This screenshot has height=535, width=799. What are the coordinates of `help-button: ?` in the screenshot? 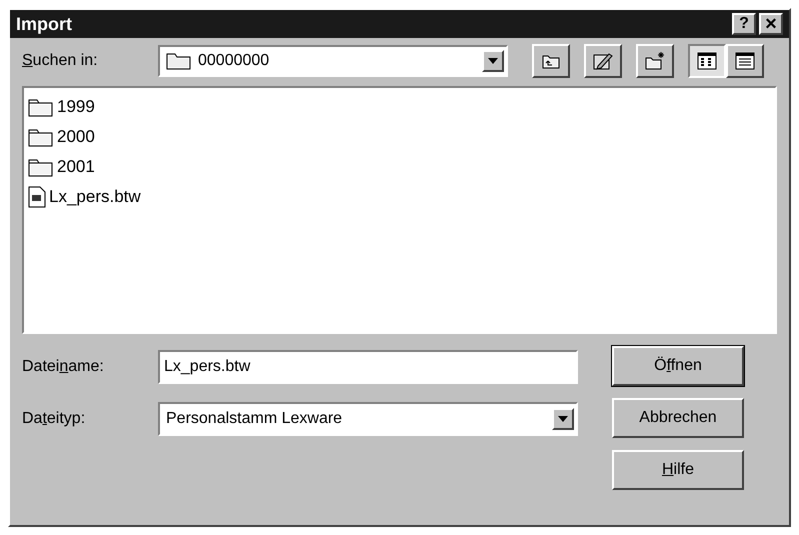 It's located at (744, 24).